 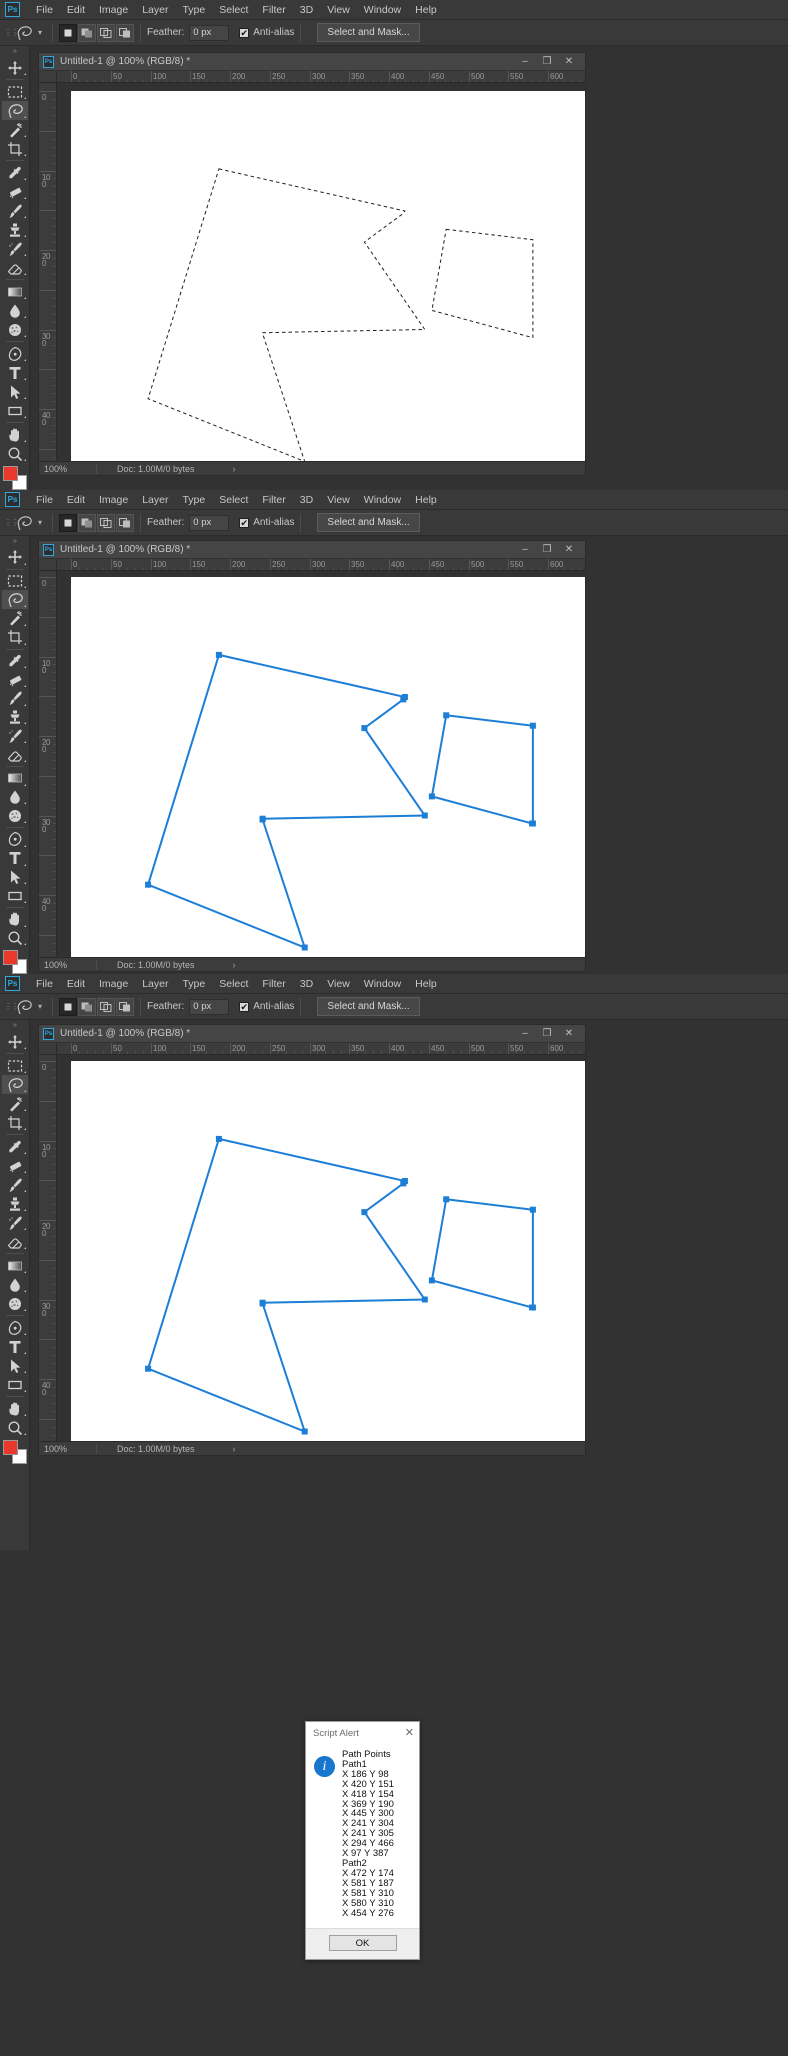 What do you see at coordinates (113, 10) in the screenshot?
I see `menu-image: Image` at bounding box center [113, 10].